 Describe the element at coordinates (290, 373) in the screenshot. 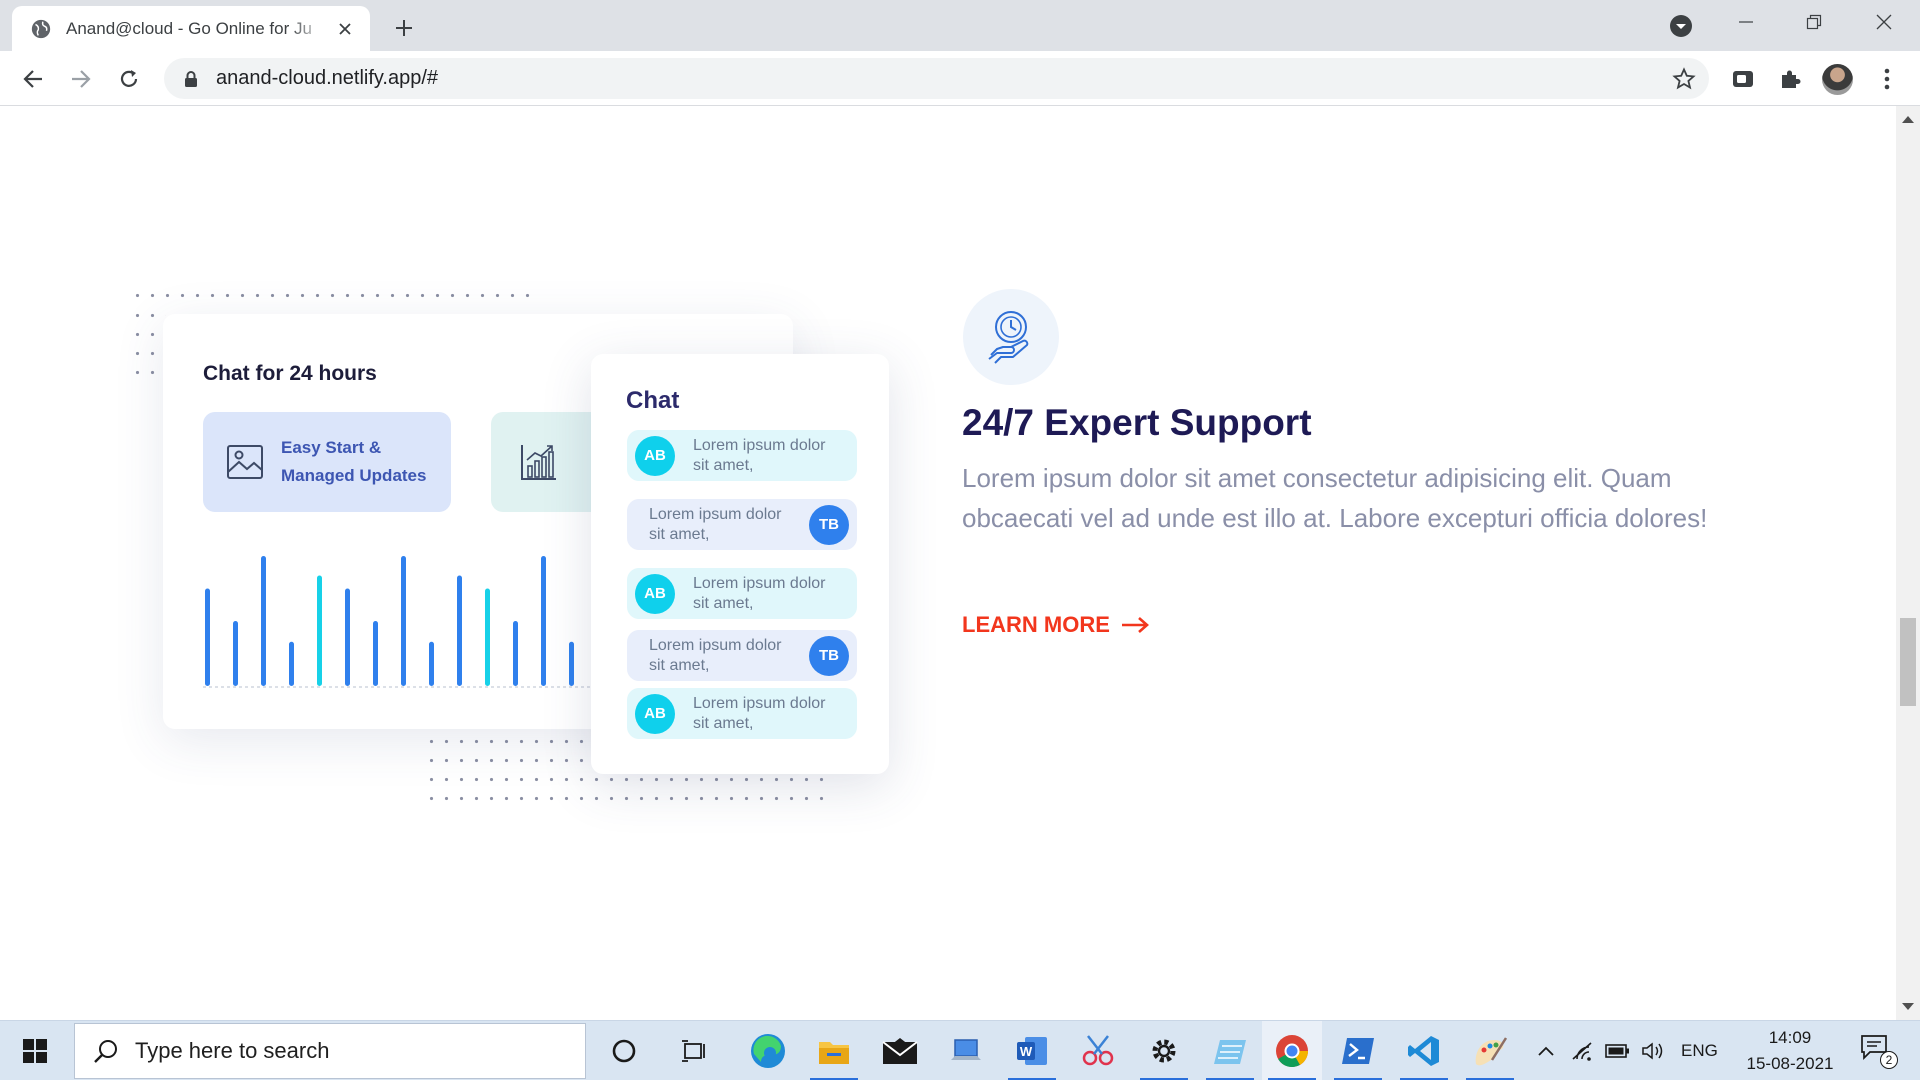

I see `card-title: Chat for 24 hours` at that location.